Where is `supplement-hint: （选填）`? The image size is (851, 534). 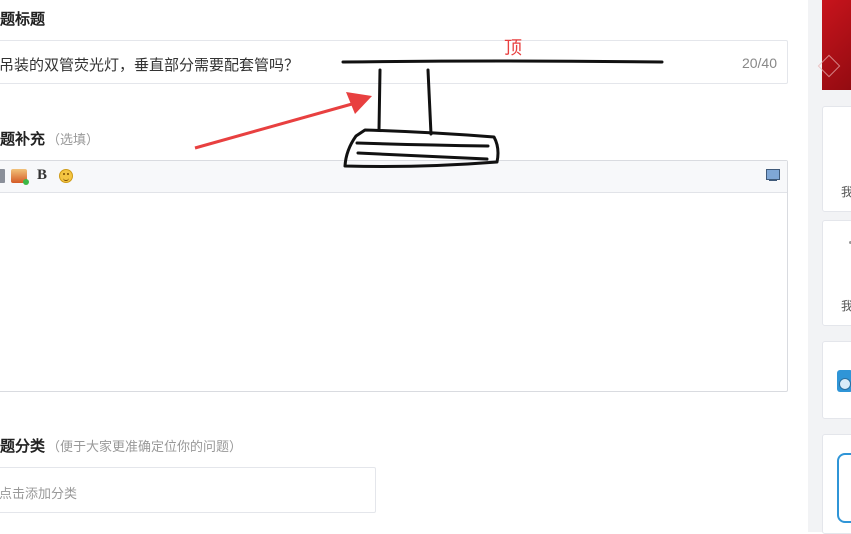 supplement-hint: （选填） is located at coordinates (73, 140).